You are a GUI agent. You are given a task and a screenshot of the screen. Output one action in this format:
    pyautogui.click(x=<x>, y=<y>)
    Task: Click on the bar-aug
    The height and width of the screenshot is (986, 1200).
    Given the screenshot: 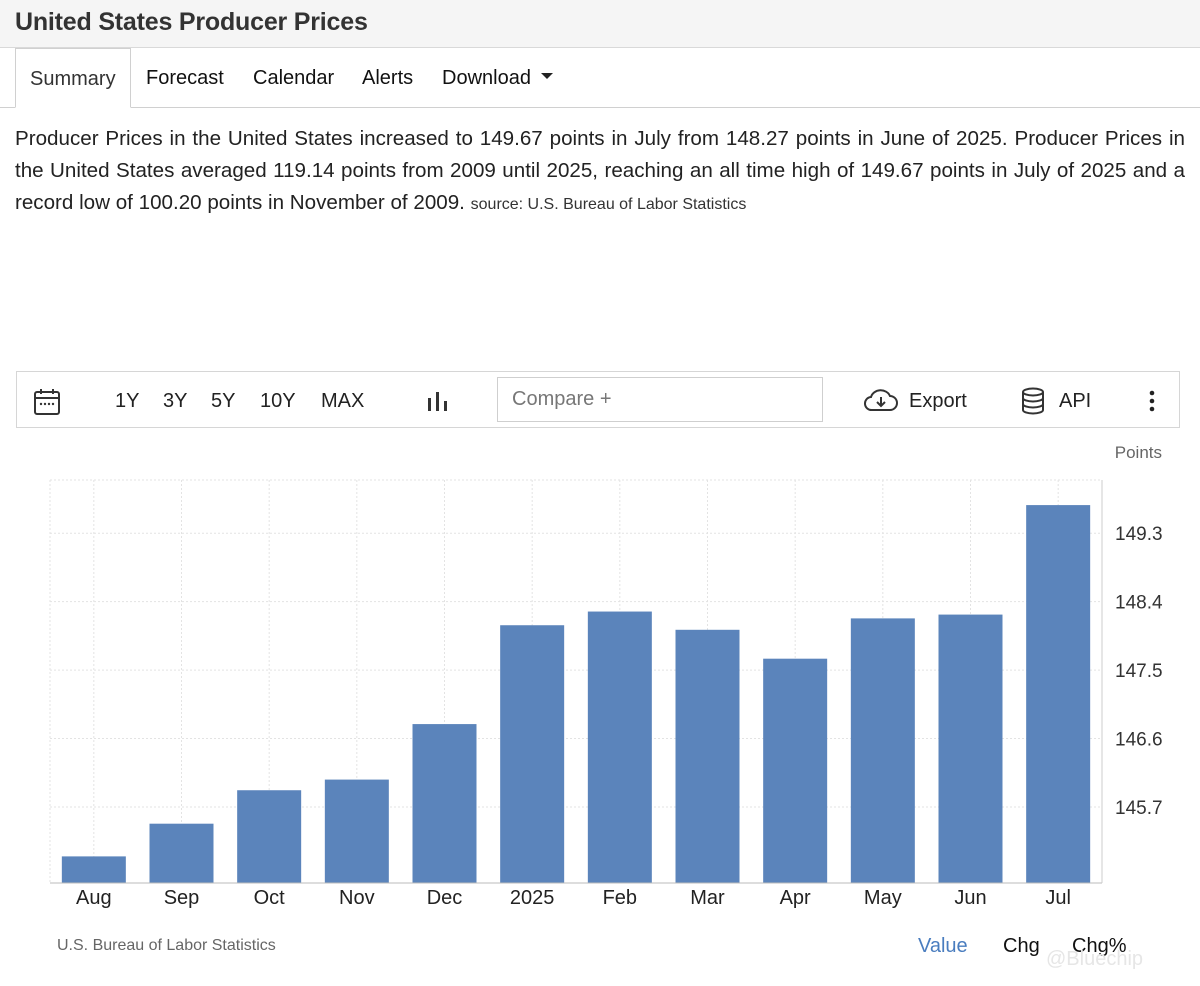 What is the action you would take?
    pyautogui.click(x=93, y=869)
    